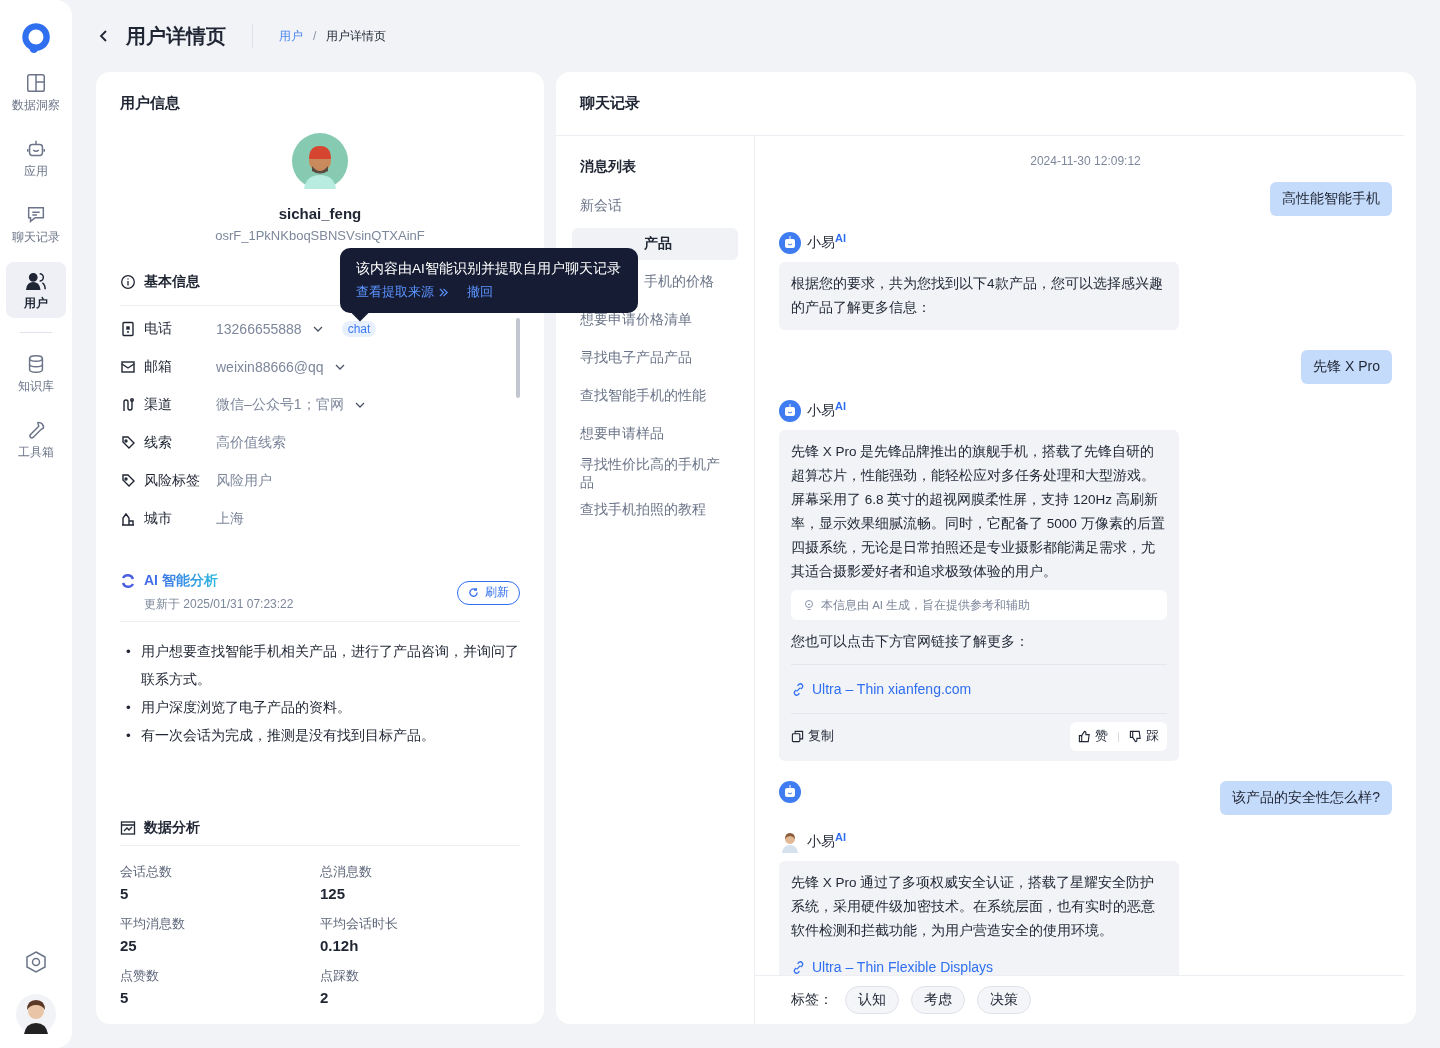  I want to click on user-id: osrF_1PkNKboqSBNSVsinQTXAinF, so click(320, 235).